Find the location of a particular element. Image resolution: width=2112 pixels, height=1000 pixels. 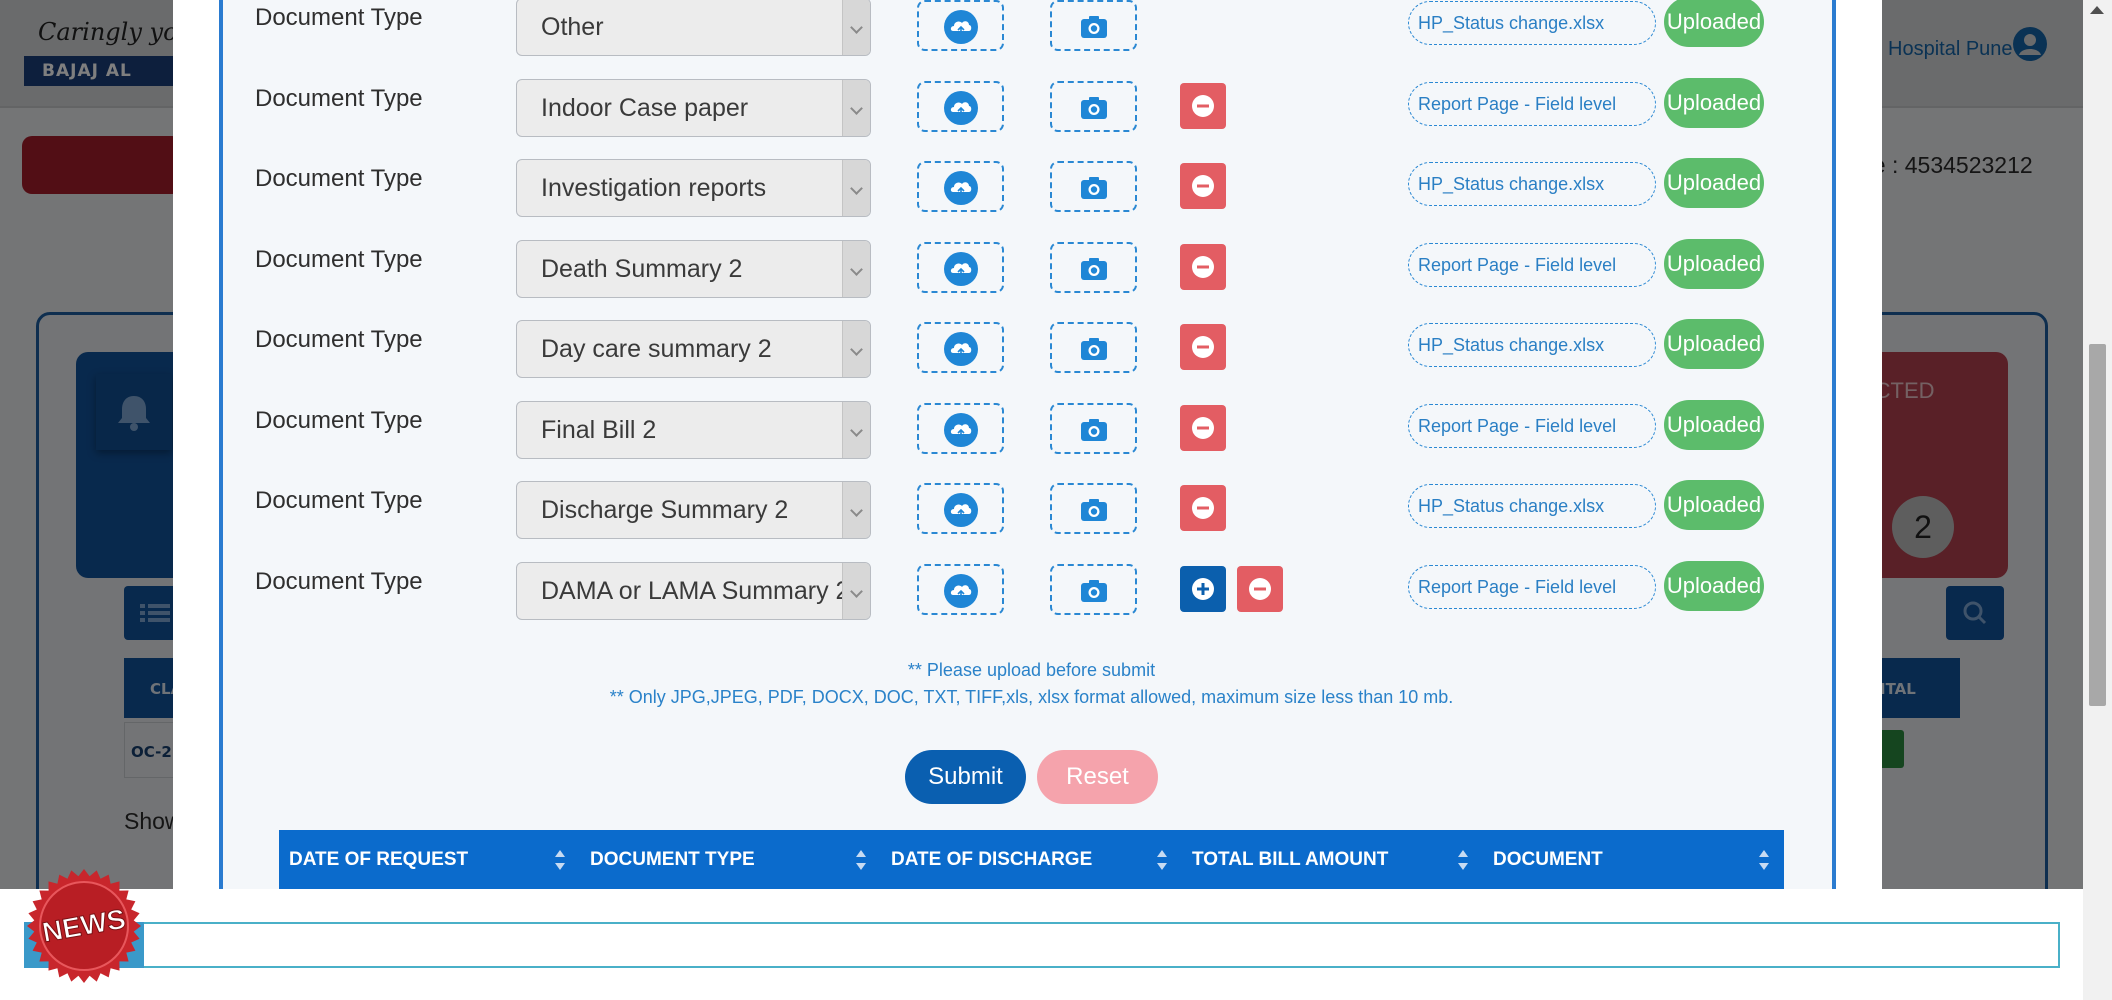

upload-notice: ** Please upload before submit is located at coordinates (1031, 670).